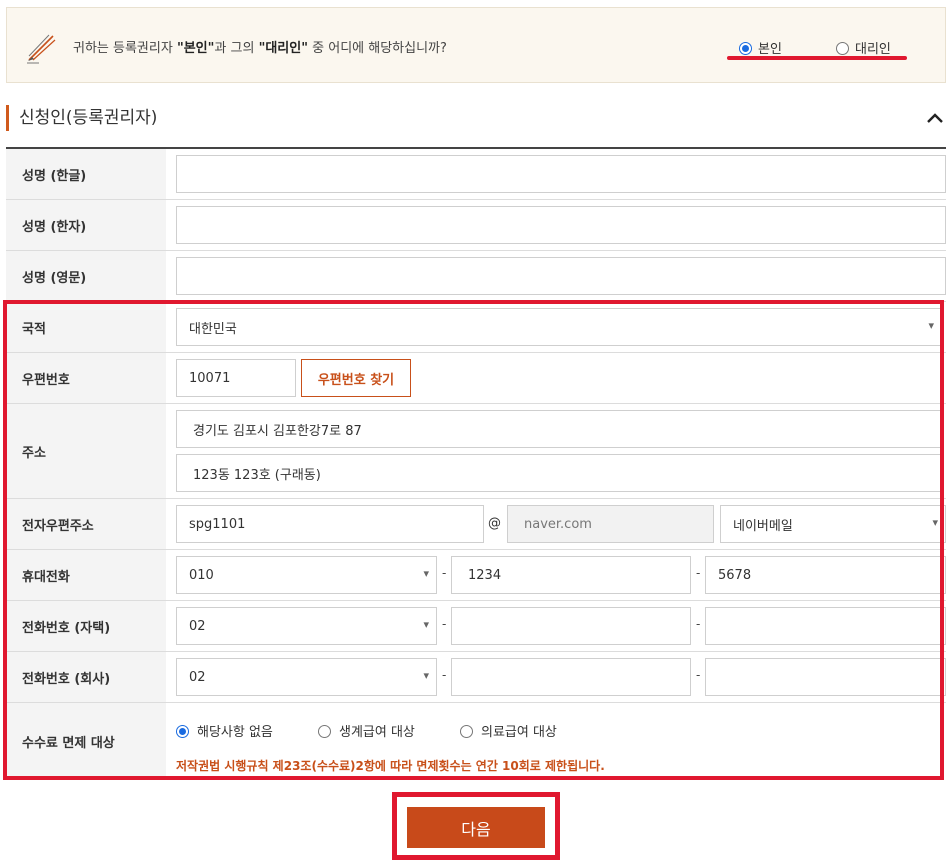  I want to click on at-sign: @, so click(494, 523).